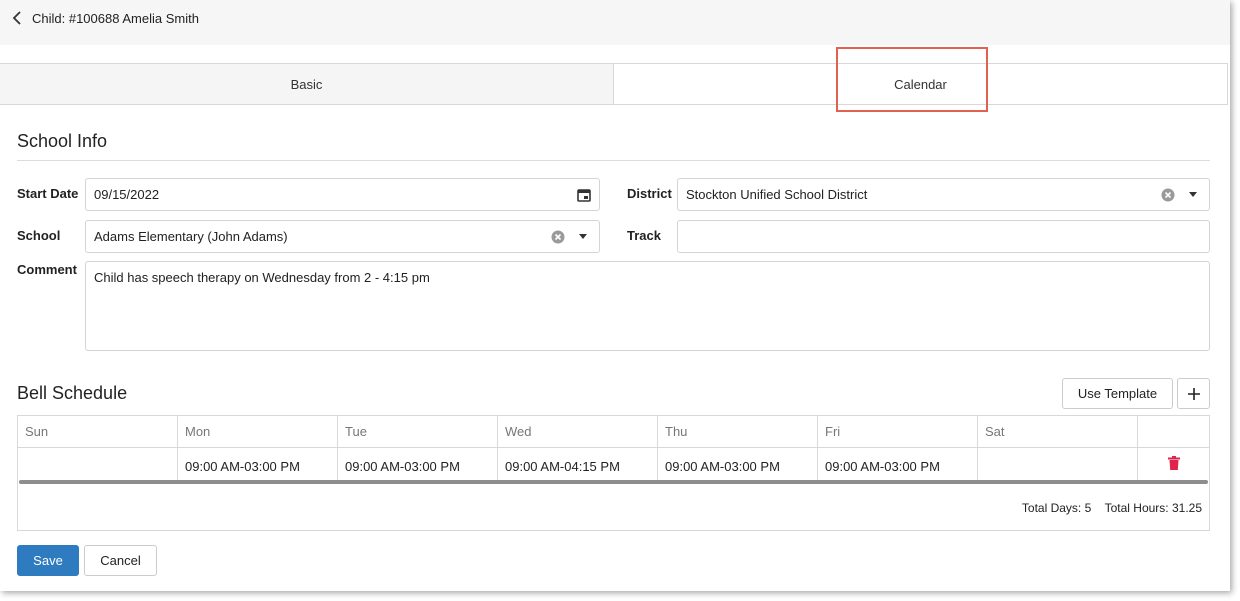 Image resolution: width=1240 pixels, height=601 pixels. What do you see at coordinates (613, 482) in the screenshot?
I see `horizontal-scrollbar` at bounding box center [613, 482].